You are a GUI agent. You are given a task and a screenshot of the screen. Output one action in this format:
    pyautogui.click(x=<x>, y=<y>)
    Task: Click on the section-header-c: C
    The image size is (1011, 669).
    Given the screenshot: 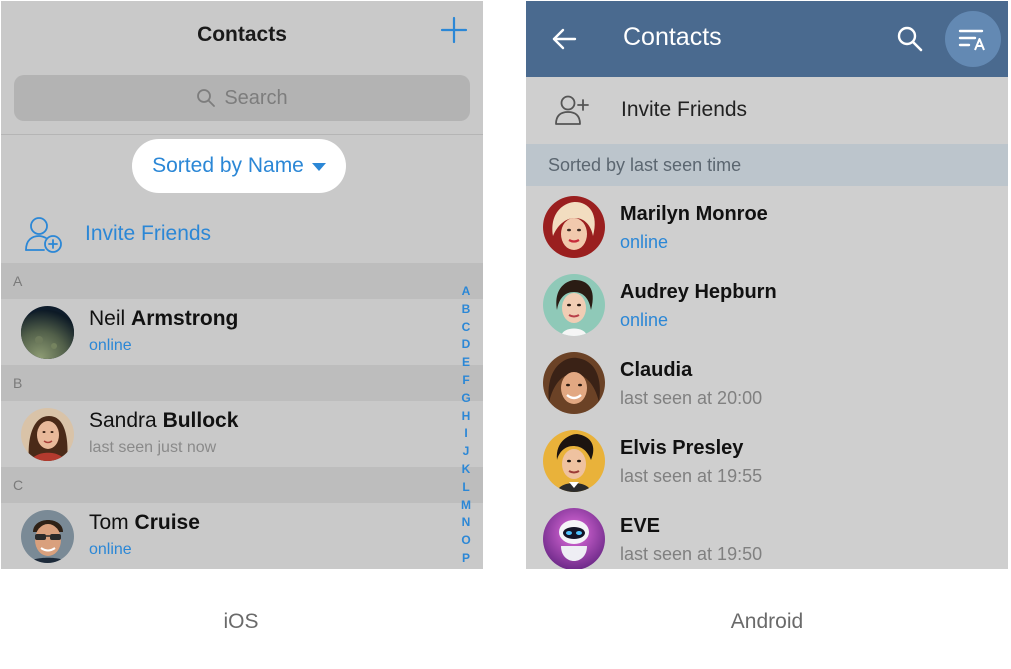 What is the action you would take?
    pyautogui.click(x=242, y=485)
    